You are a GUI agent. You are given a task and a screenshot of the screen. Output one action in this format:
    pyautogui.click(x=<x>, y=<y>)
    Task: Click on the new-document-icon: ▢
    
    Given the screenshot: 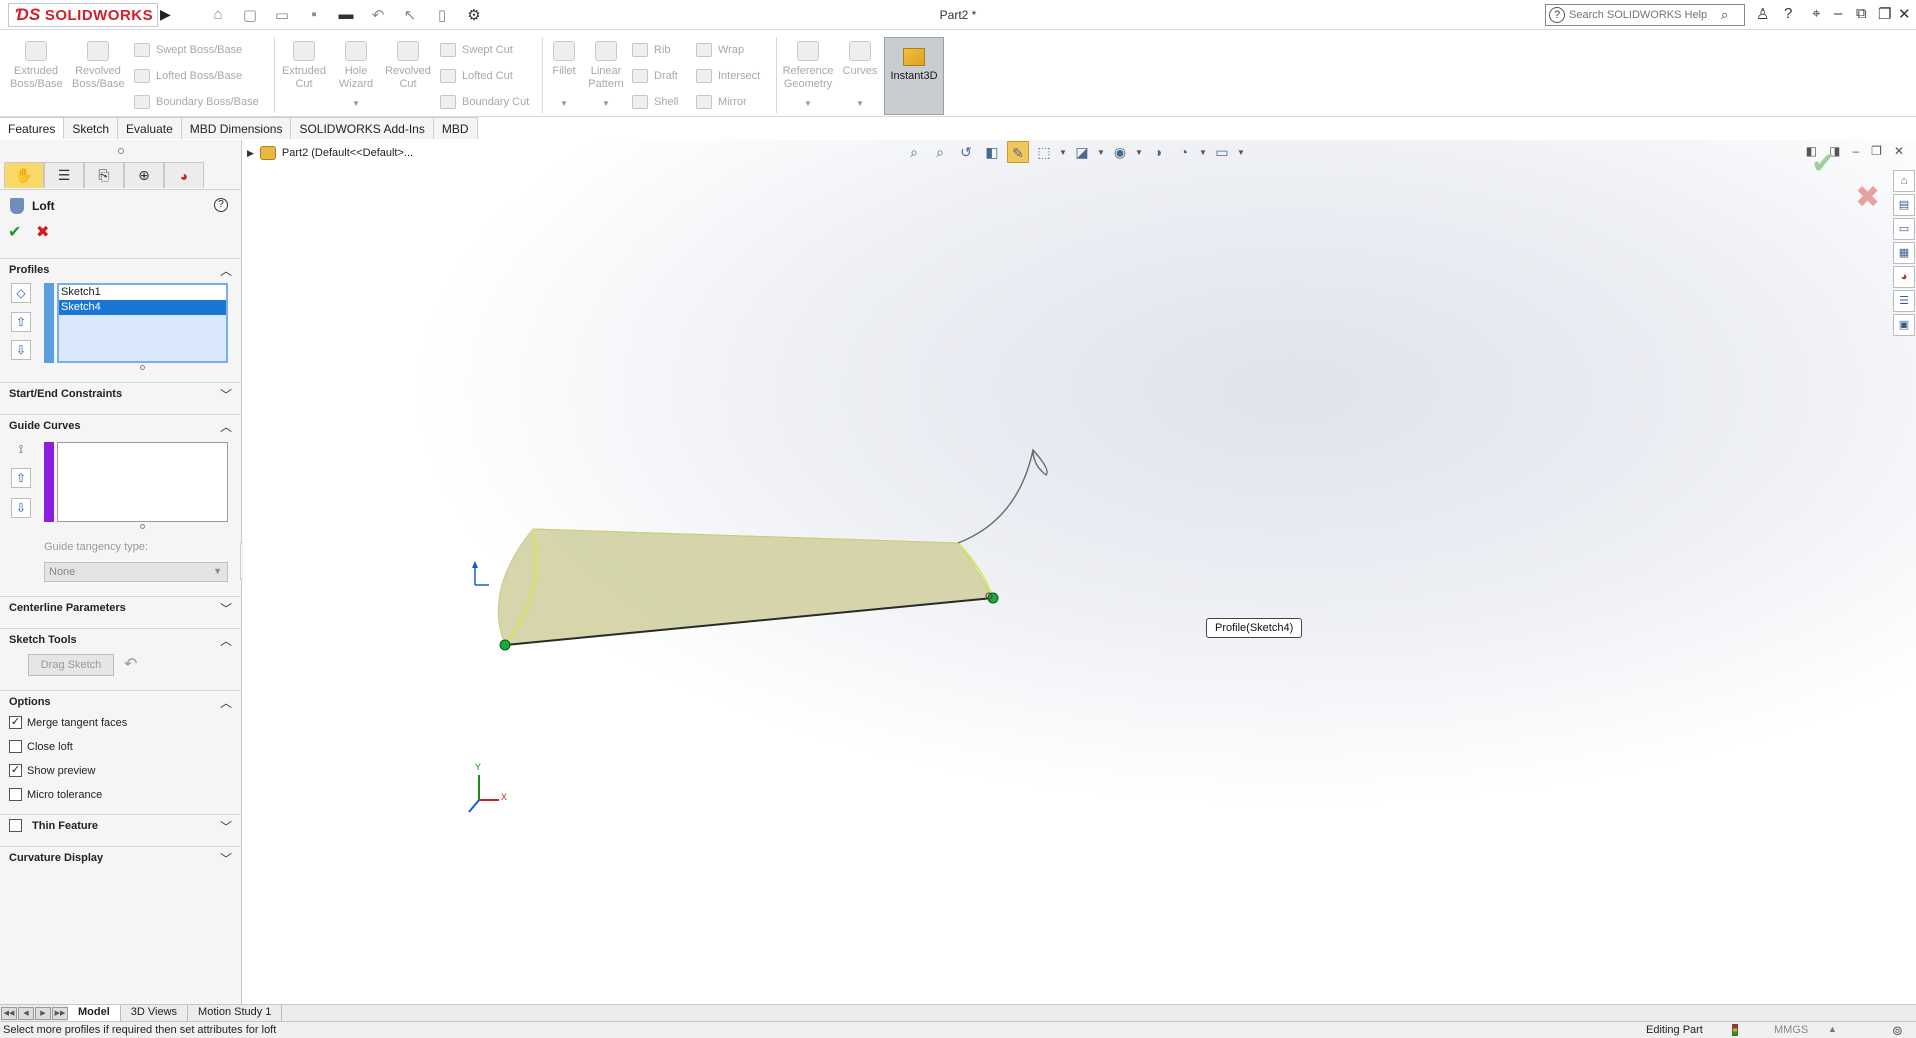 What is the action you would take?
    pyautogui.click(x=250, y=15)
    